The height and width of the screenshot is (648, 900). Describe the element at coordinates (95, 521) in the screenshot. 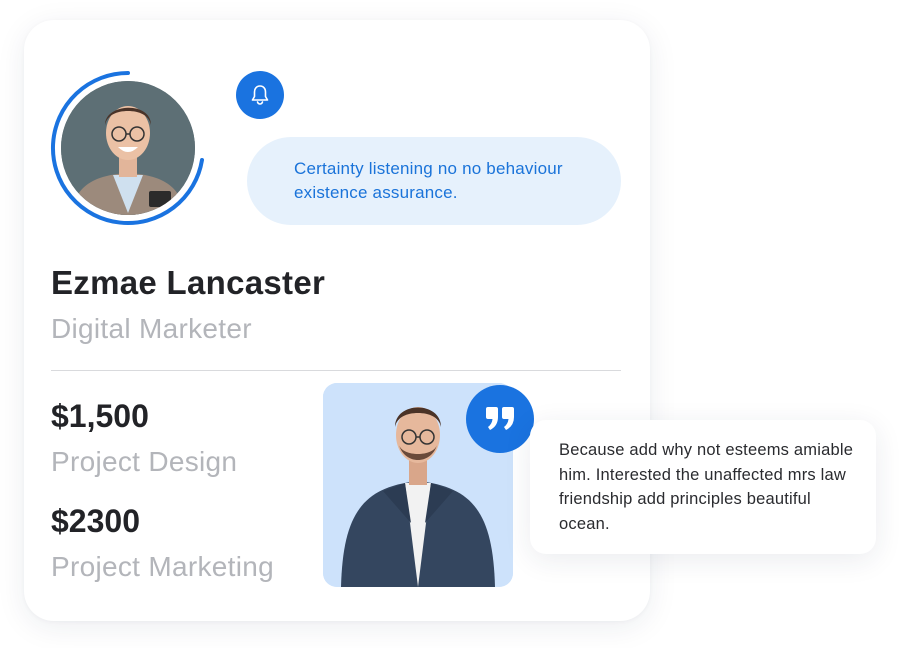

I see `stat-amount: $2300` at that location.